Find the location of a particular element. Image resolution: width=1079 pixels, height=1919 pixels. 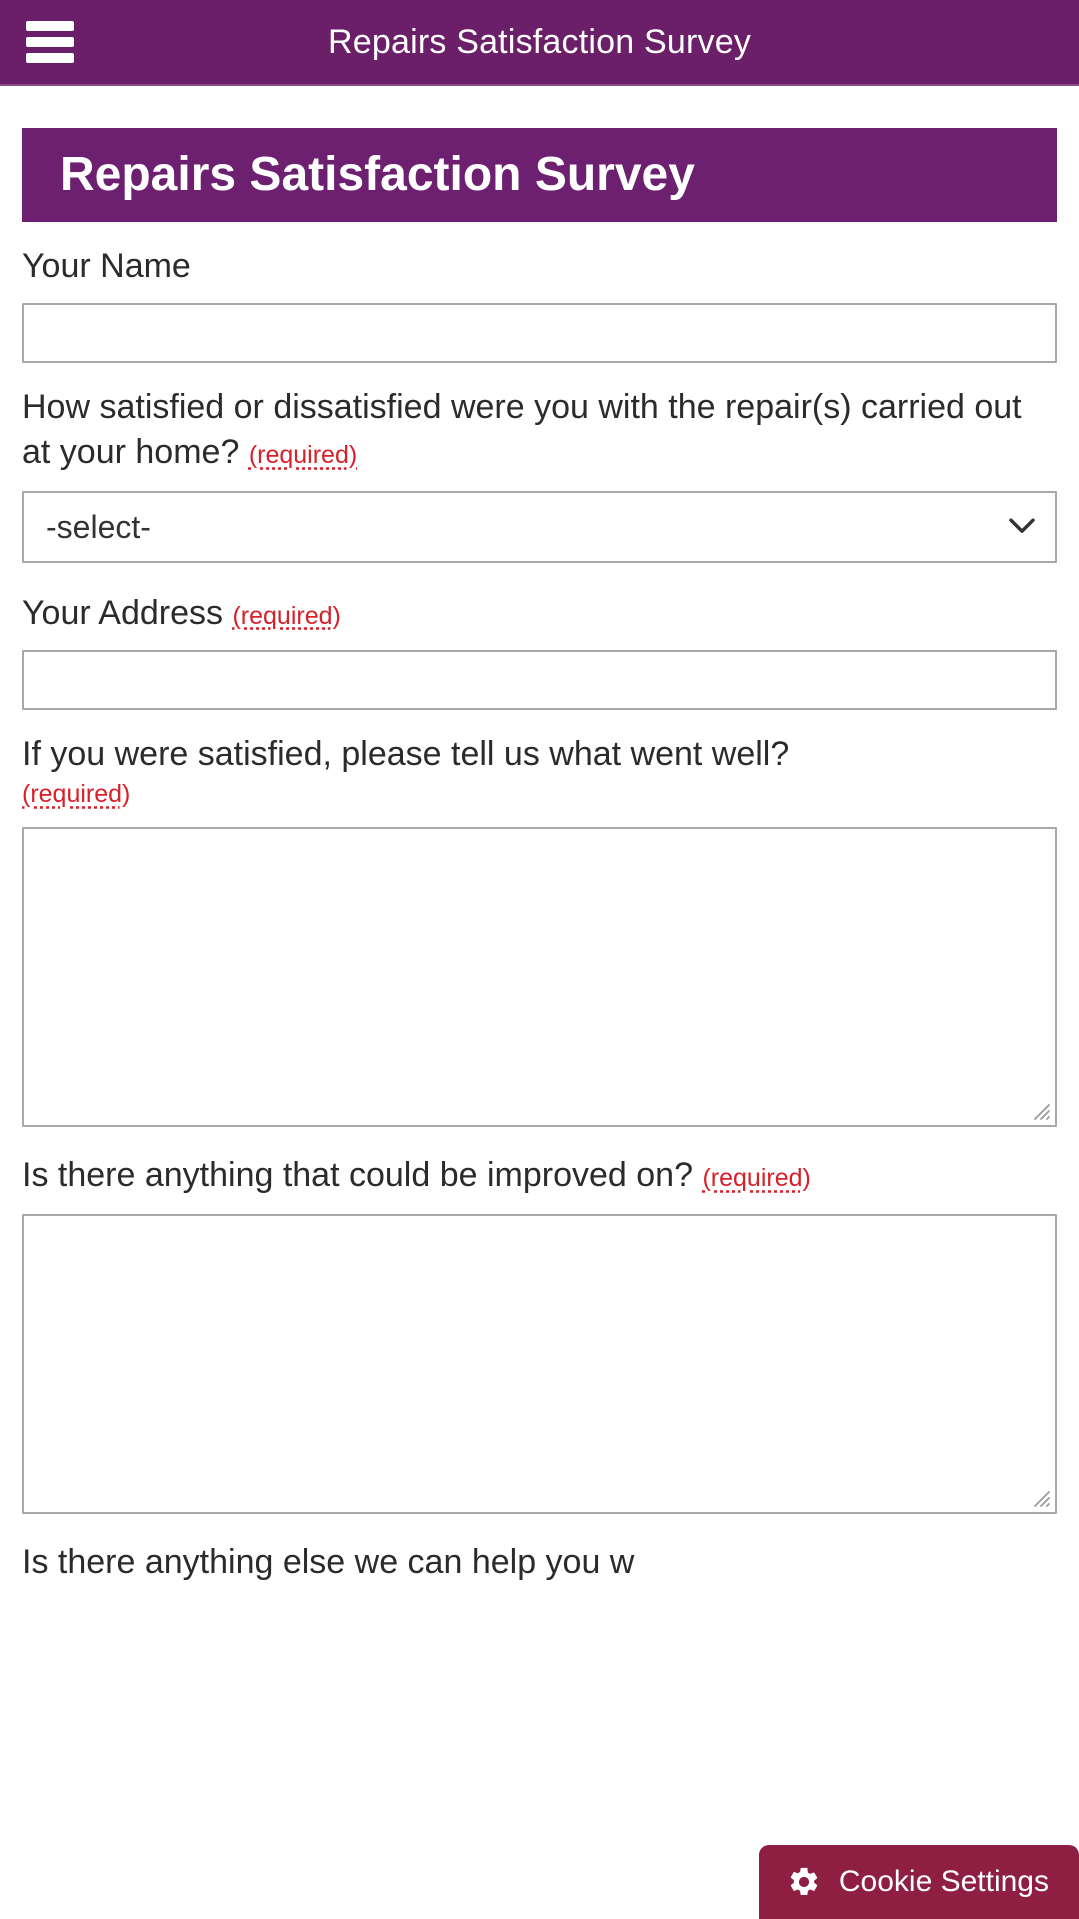

label-anything-else-text: Is there anything else we can help you w is located at coordinates (328, 1562).